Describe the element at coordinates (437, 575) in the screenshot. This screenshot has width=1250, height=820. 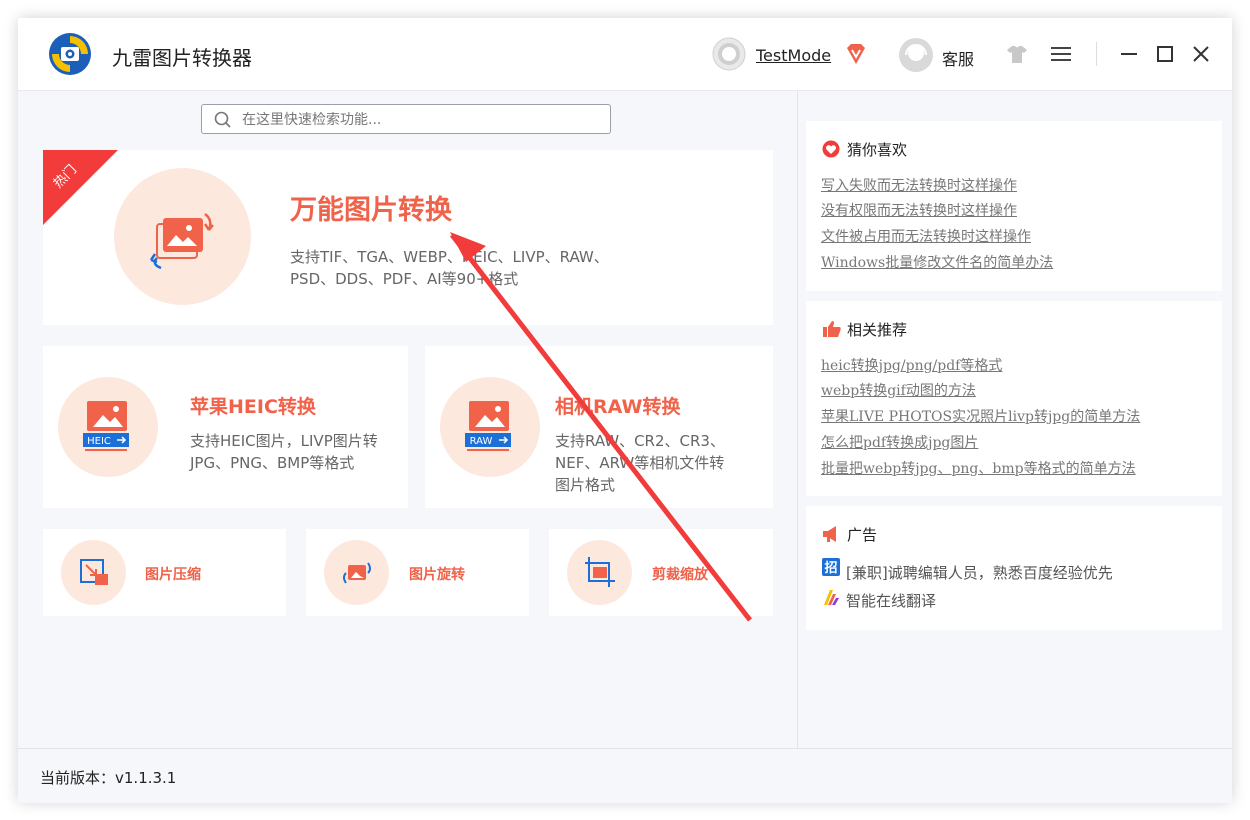
I see `rotate-title: 图片旋转` at that location.